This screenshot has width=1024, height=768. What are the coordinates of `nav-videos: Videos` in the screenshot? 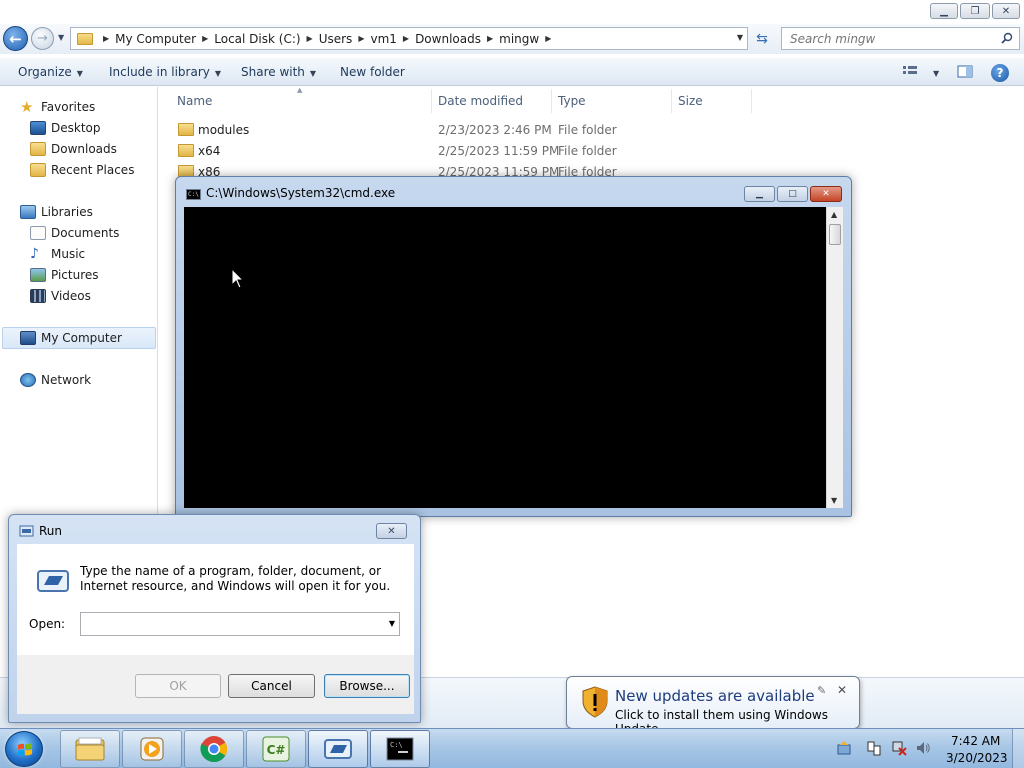 It's located at (60, 296).